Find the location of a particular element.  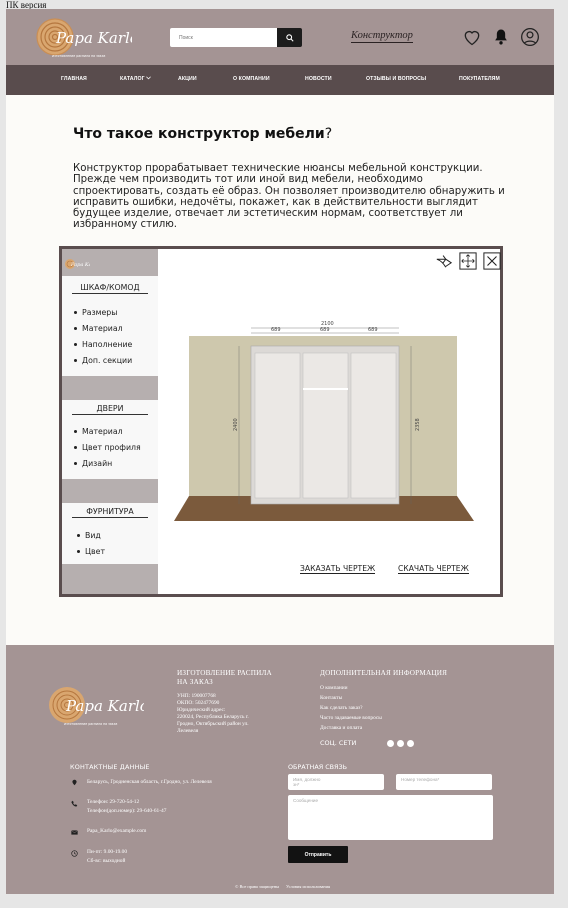

clock-icon is located at coordinates (74, 853).